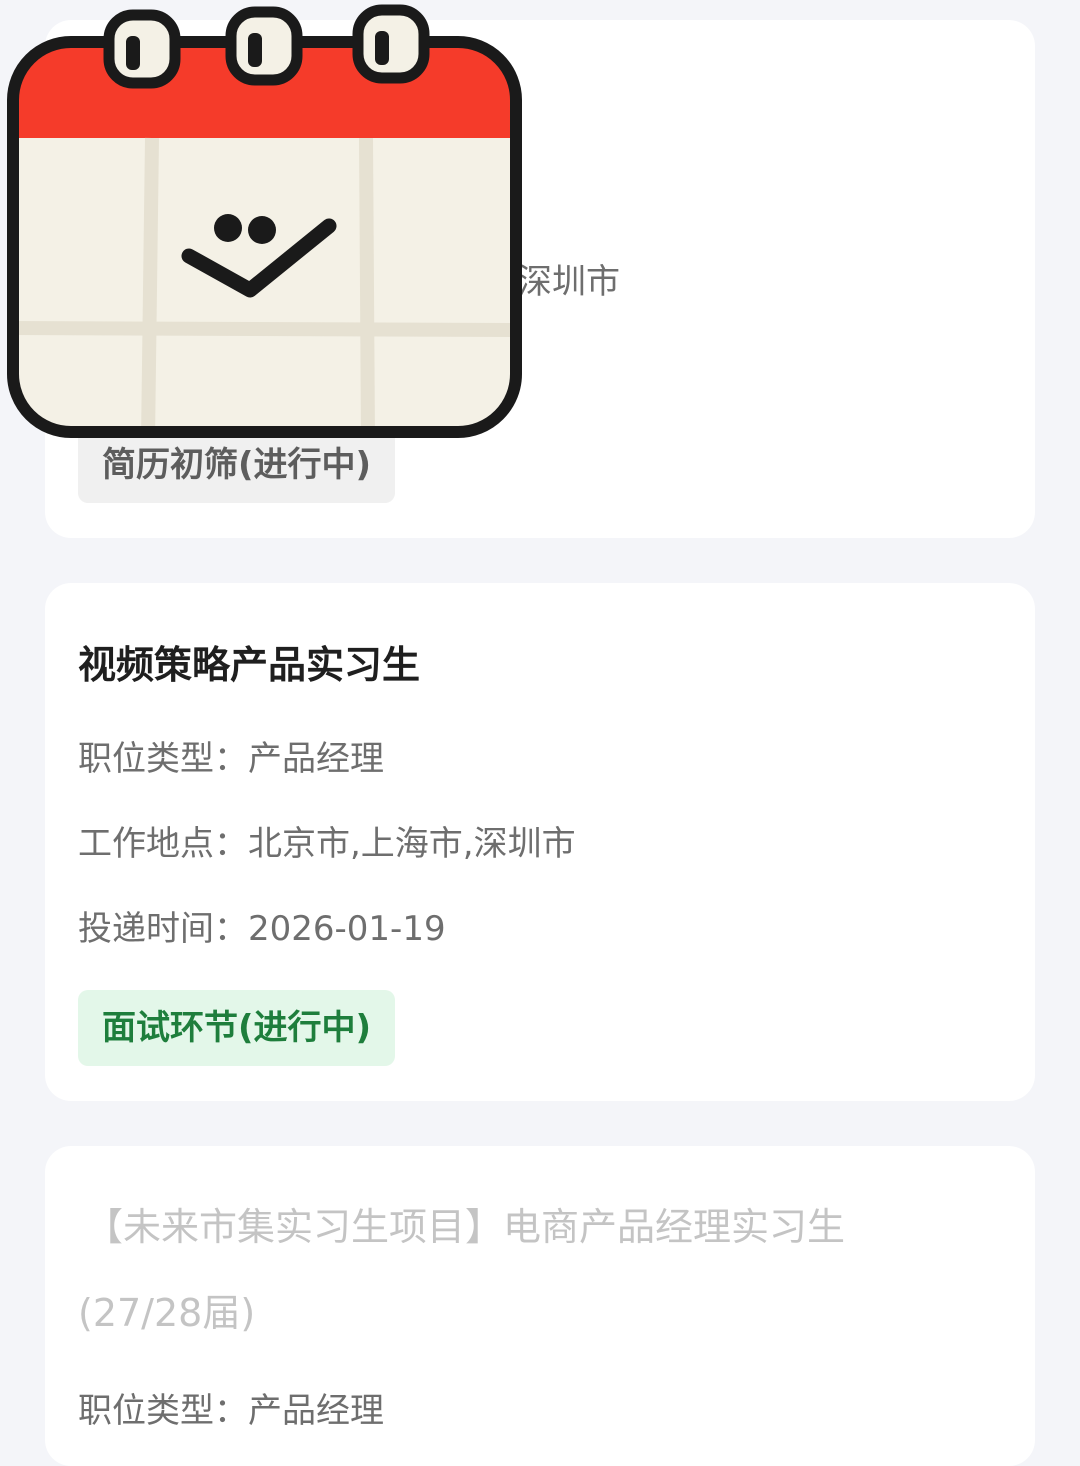 This screenshot has width=1080, height=1466. I want to click on job-title: 【未来市集实习生项目】电商产品经理实习生, so click(465, 1223).